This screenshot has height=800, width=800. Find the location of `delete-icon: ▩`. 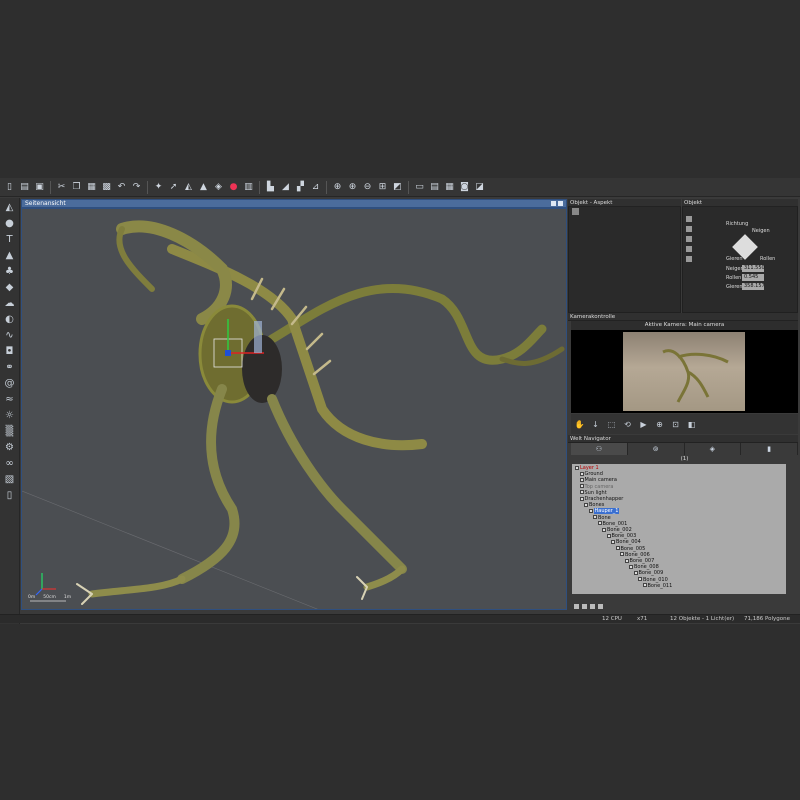

delete-icon: ▩ is located at coordinates (106, 187).